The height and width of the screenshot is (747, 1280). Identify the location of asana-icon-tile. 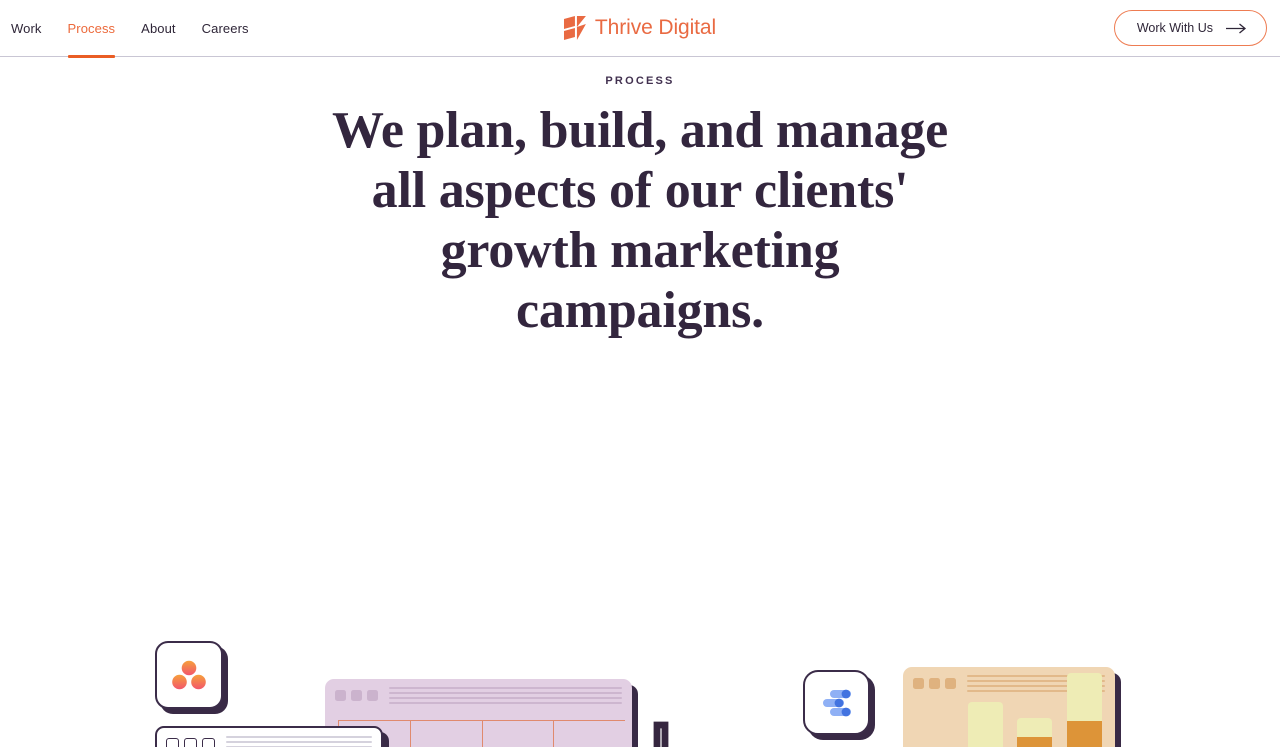
(189, 675).